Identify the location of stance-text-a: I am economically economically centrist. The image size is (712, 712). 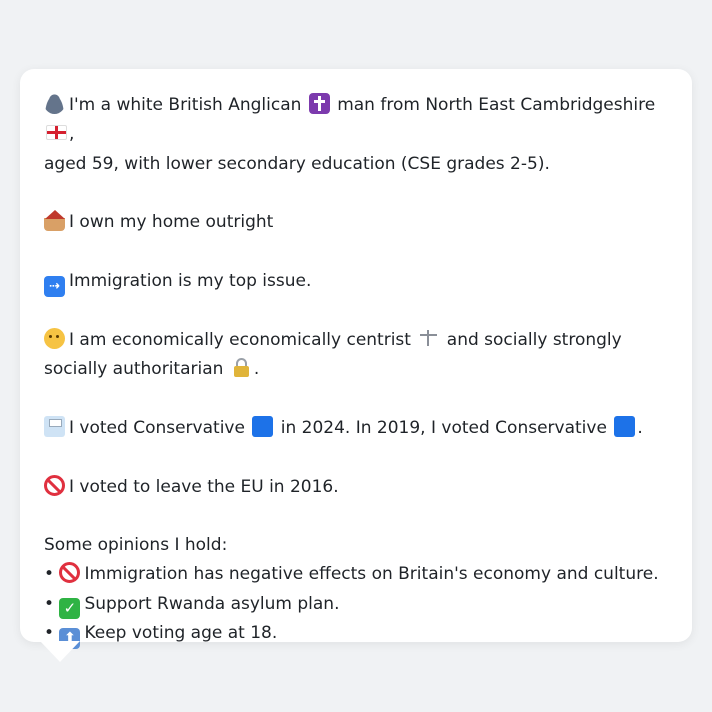
(240, 340).